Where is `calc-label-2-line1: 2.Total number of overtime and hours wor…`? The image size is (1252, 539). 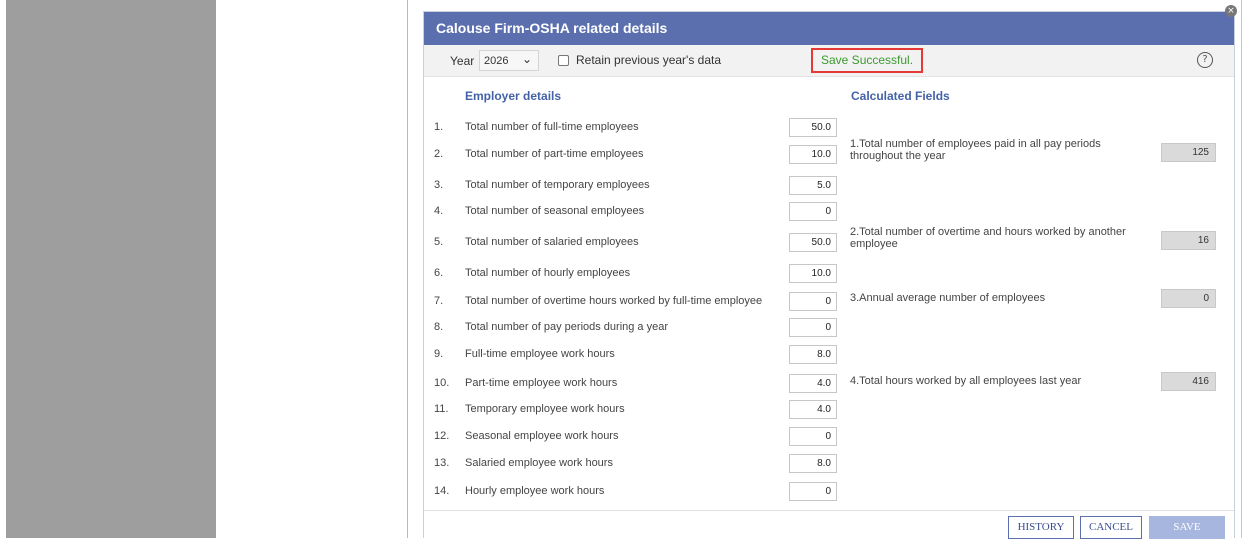 calc-label-2-line1: 2.Total number of overtime and hours wor… is located at coordinates (988, 232).